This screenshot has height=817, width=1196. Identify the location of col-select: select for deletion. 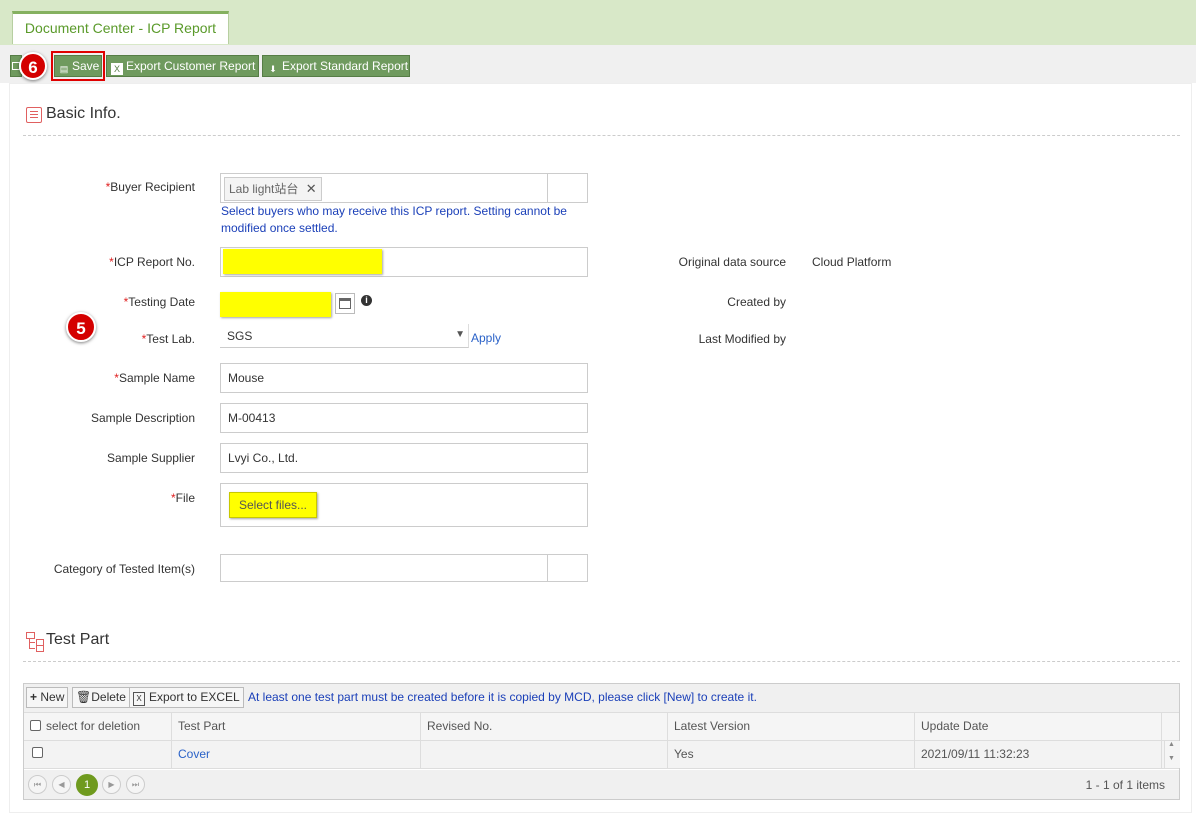
(98, 726).